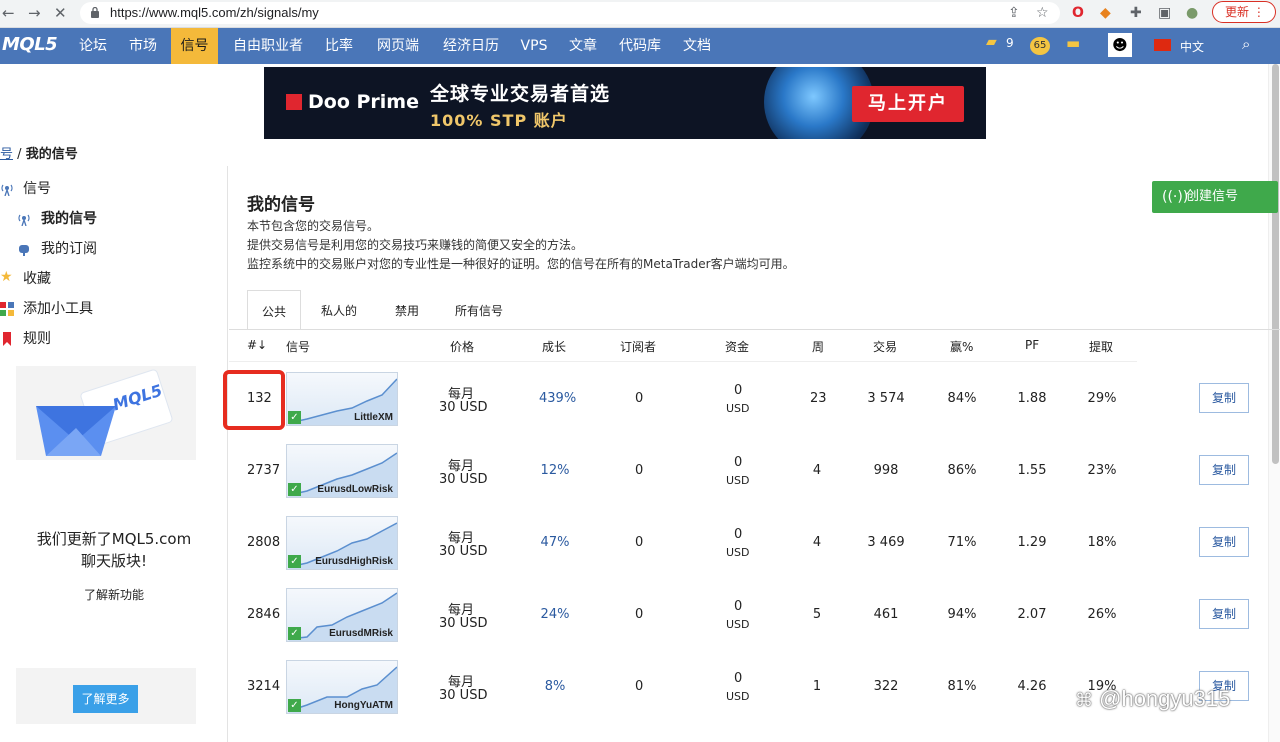  Describe the element at coordinates (738, 462) in the screenshot. I see `funds-value: 0` at that location.